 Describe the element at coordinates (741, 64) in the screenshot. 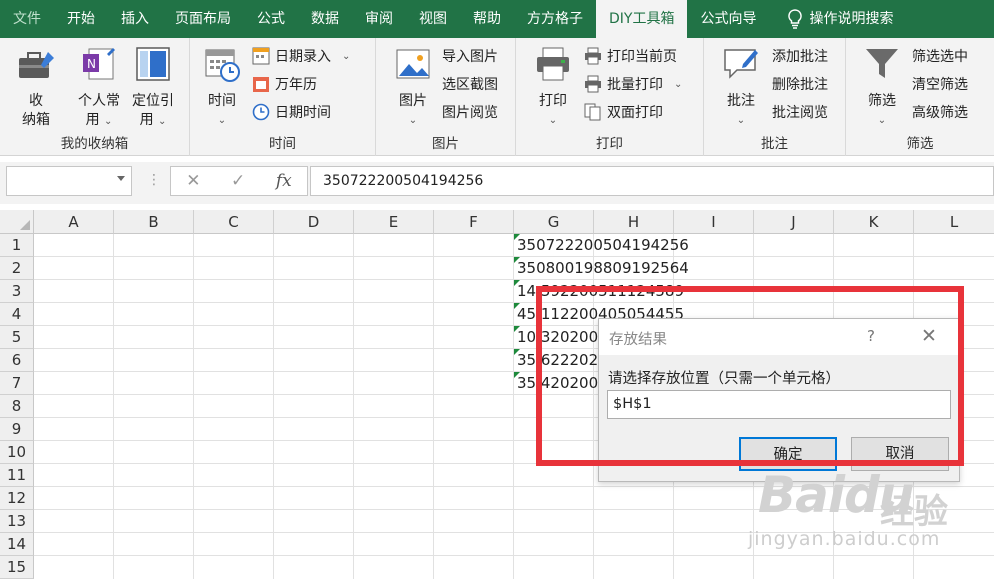

I see `comment-icon` at that location.